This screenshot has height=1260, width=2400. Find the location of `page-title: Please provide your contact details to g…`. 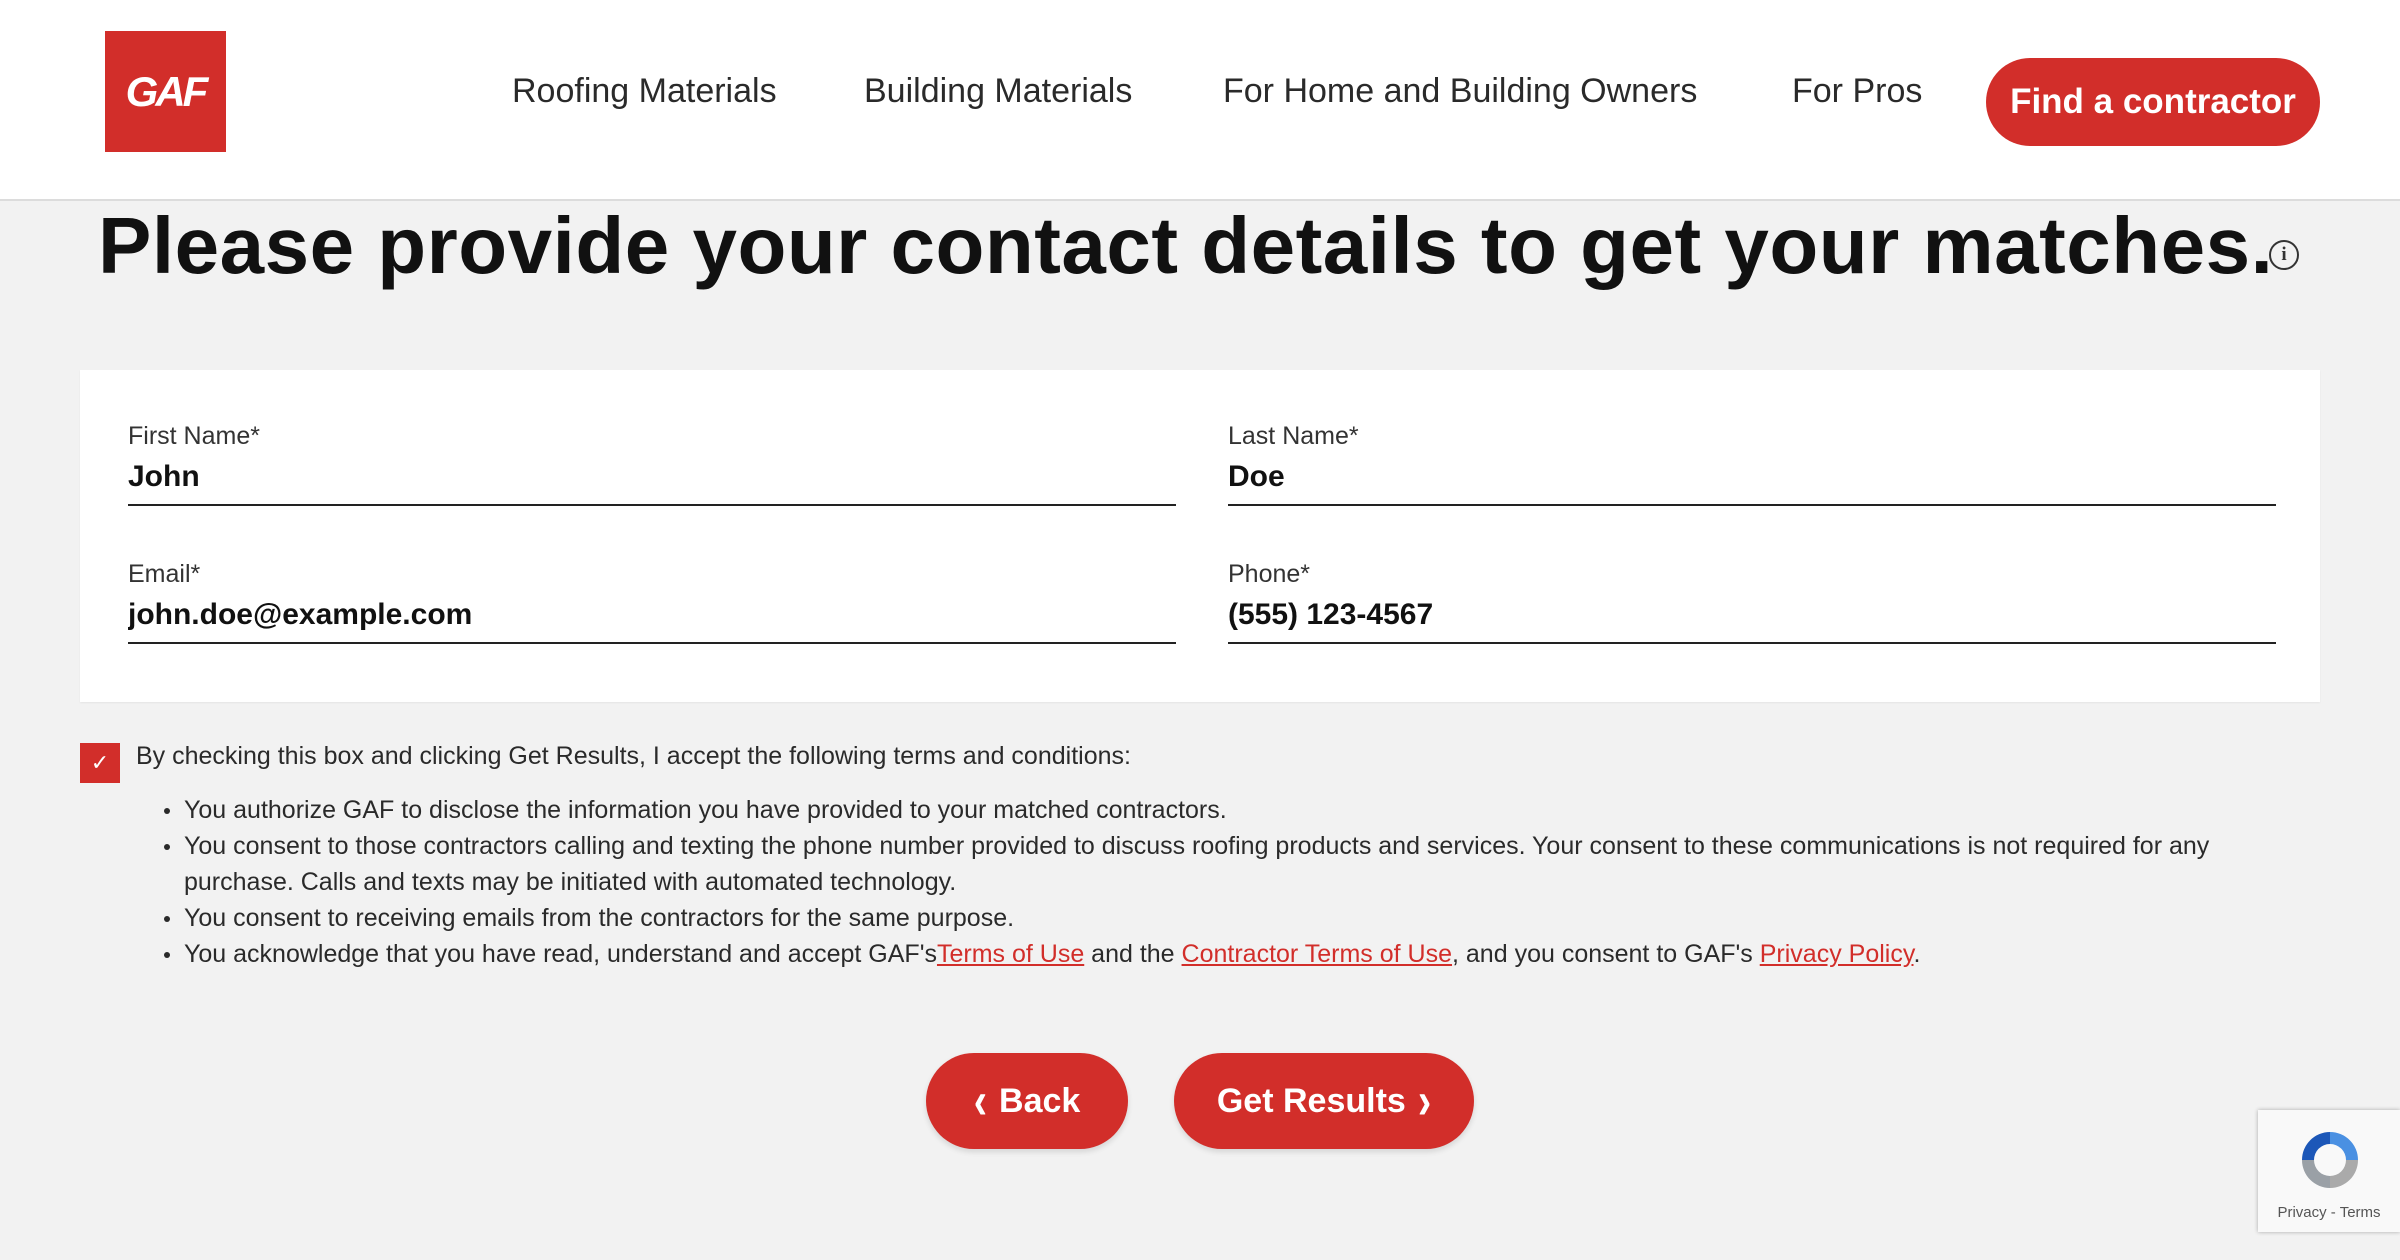

page-title: Please provide your contact details to g… is located at coordinates (1186, 245).